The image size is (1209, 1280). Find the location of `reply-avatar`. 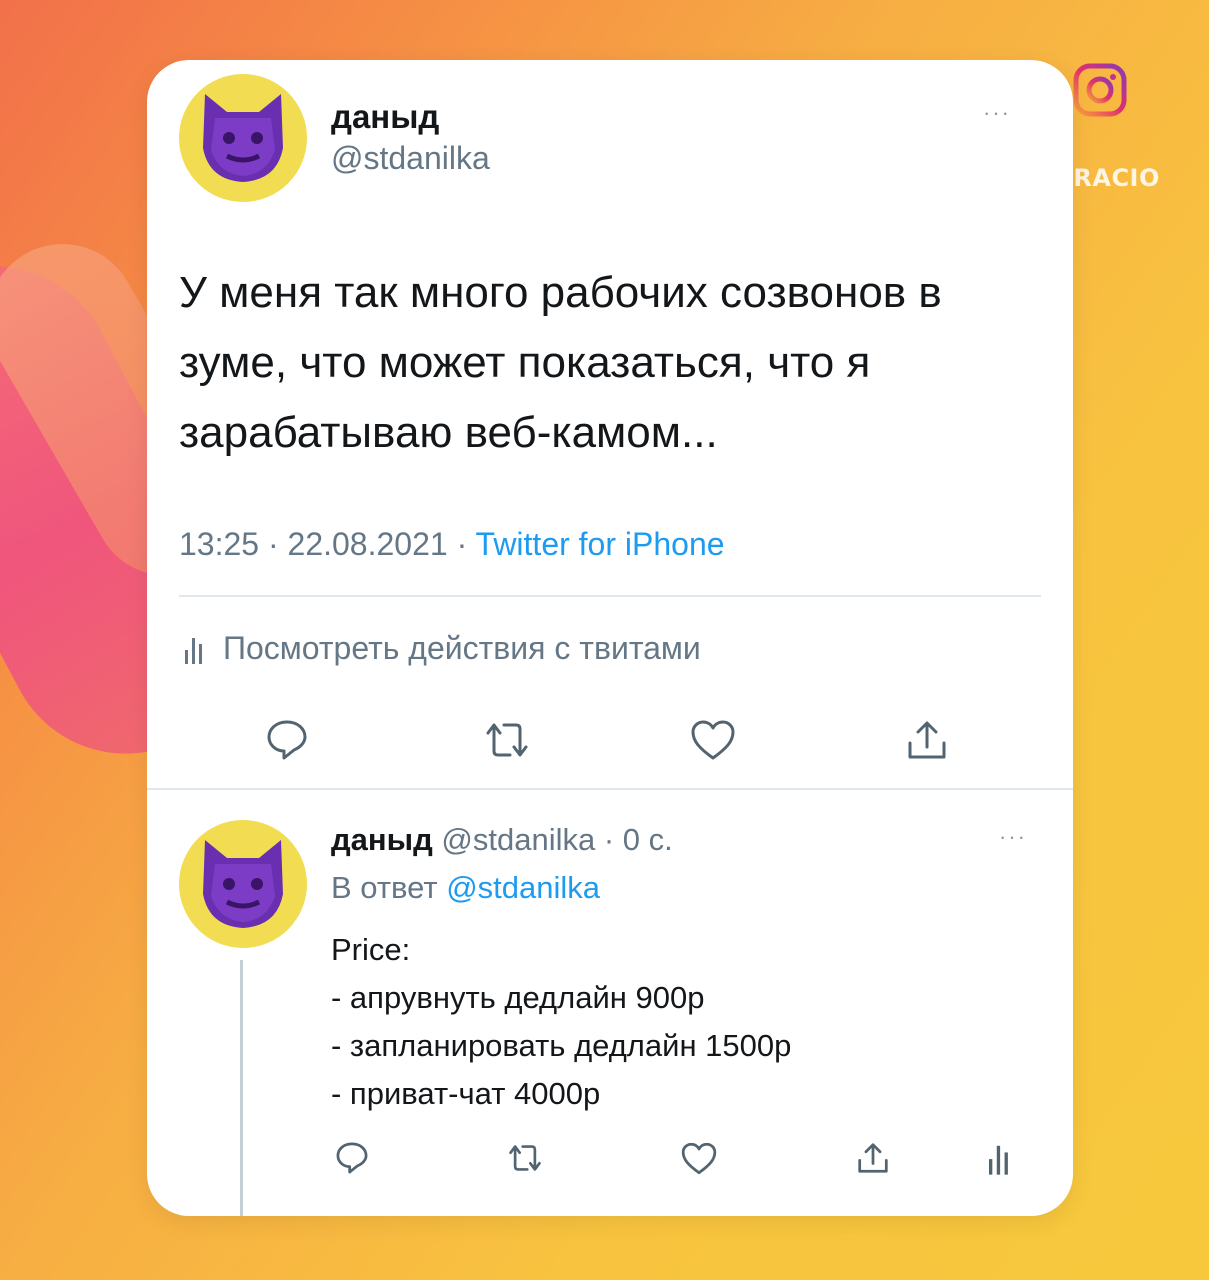

reply-avatar is located at coordinates (243, 884).